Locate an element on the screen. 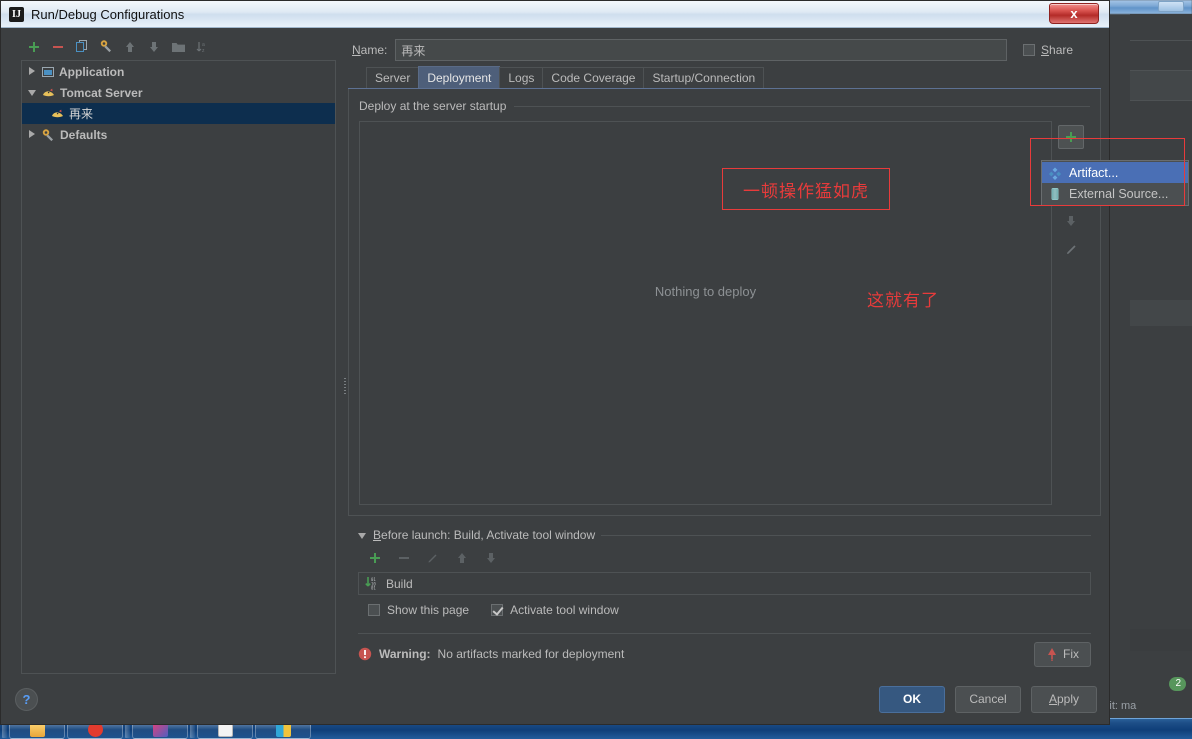 Image resolution: width=1192 pixels, height=739 pixels. activate-tool-window-label: Activate tool window is located at coordinates (564, 610).